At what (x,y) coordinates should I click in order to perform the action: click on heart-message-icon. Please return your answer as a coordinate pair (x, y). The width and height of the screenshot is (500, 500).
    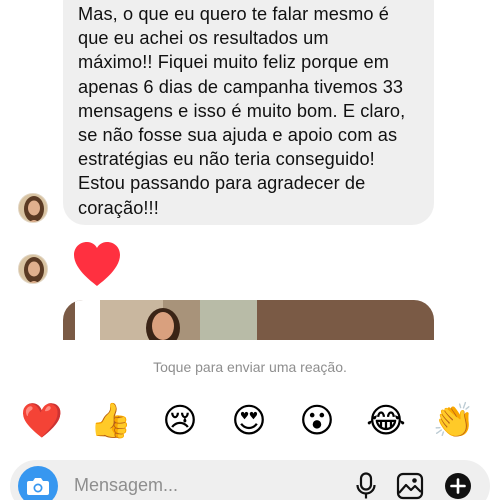
    Looking at the image, I should click on (97, 264).